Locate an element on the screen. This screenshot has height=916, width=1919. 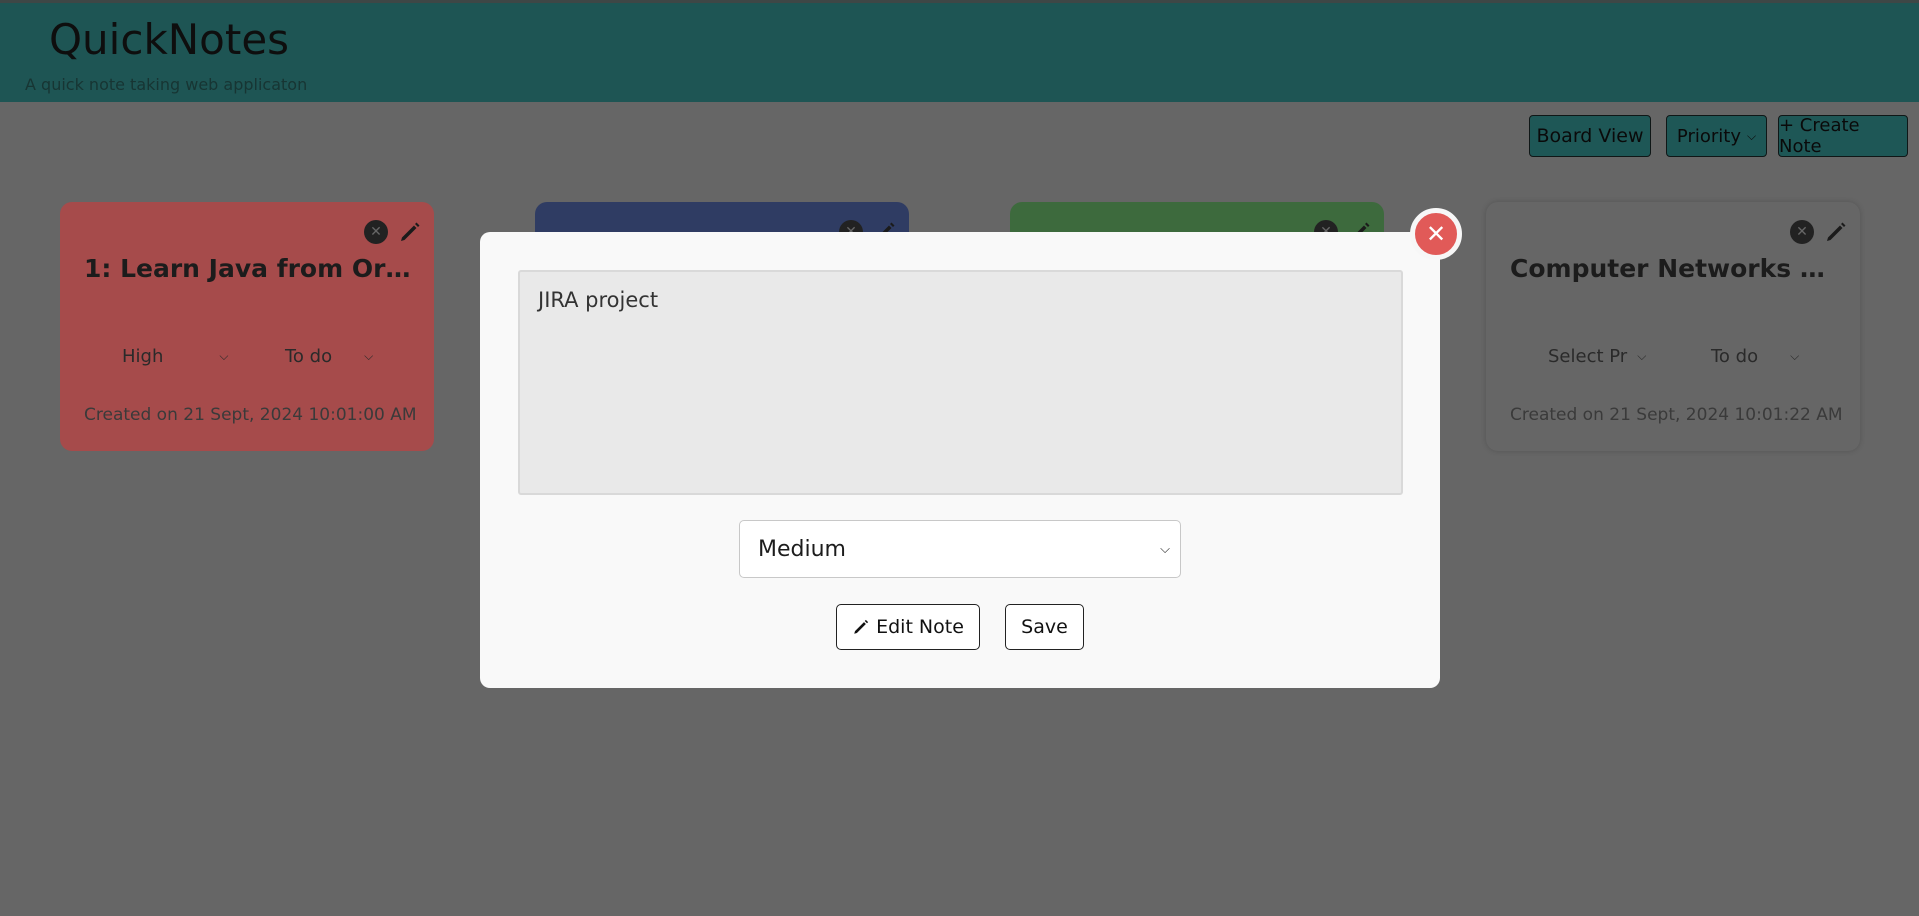
note-title: Computer Networks Playlist is located at coordinates (1675, 268).